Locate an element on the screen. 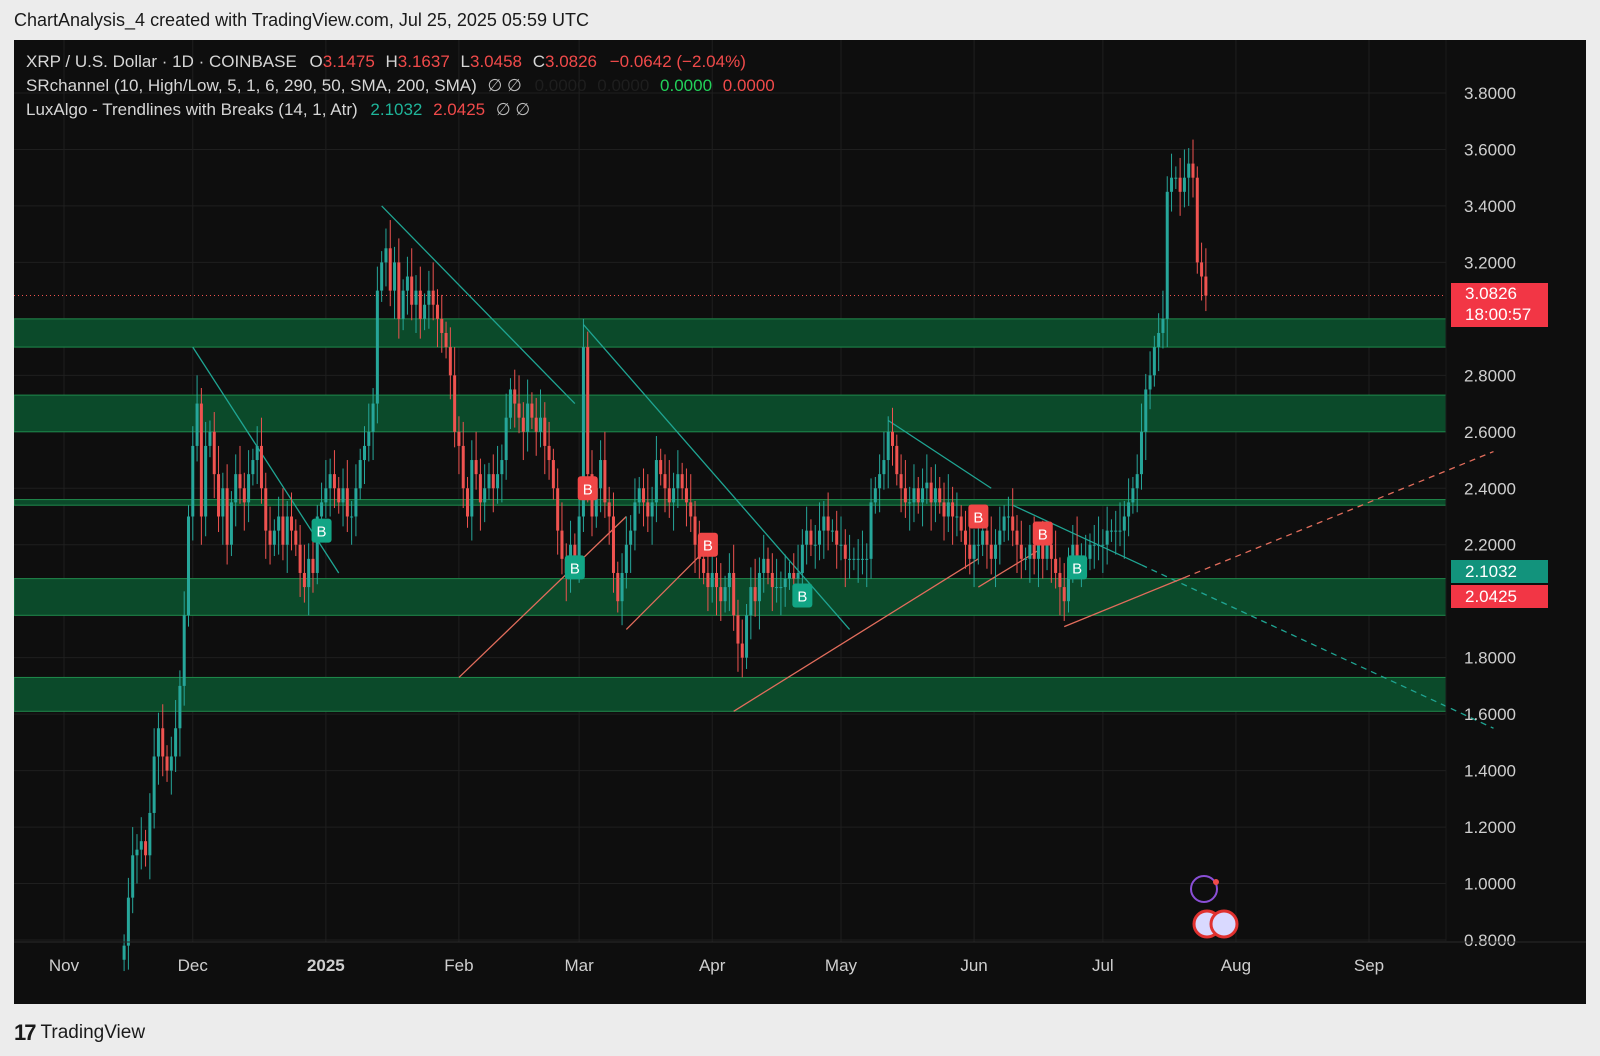  us-flag-event-icon is located at coordinates (1224, 924).